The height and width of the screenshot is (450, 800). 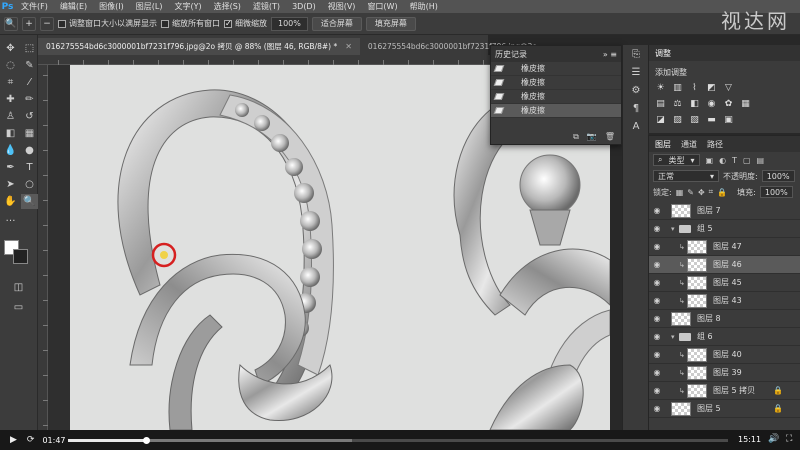 I want to click on resize-windows-checkbox: 调整窗口大小以满屏显示, so click(x=107, y=23).